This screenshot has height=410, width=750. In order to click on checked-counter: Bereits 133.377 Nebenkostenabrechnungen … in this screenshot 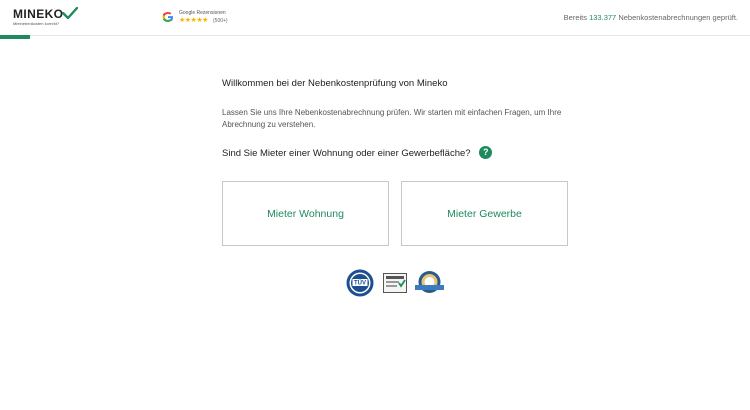, I will do `click(651, 17)`.